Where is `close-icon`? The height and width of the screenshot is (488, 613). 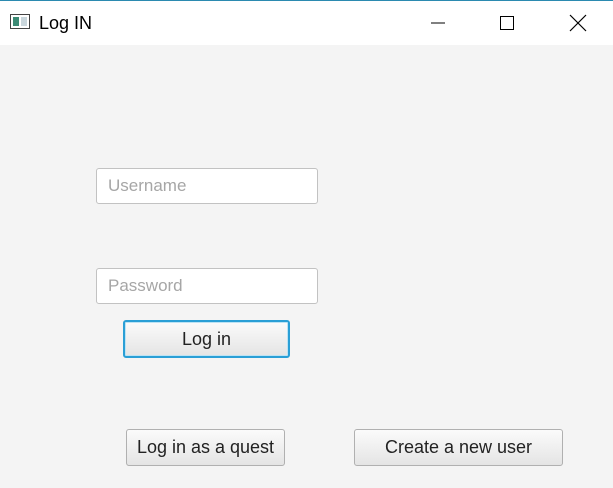 close-icon is located at coordinates (578, 23).